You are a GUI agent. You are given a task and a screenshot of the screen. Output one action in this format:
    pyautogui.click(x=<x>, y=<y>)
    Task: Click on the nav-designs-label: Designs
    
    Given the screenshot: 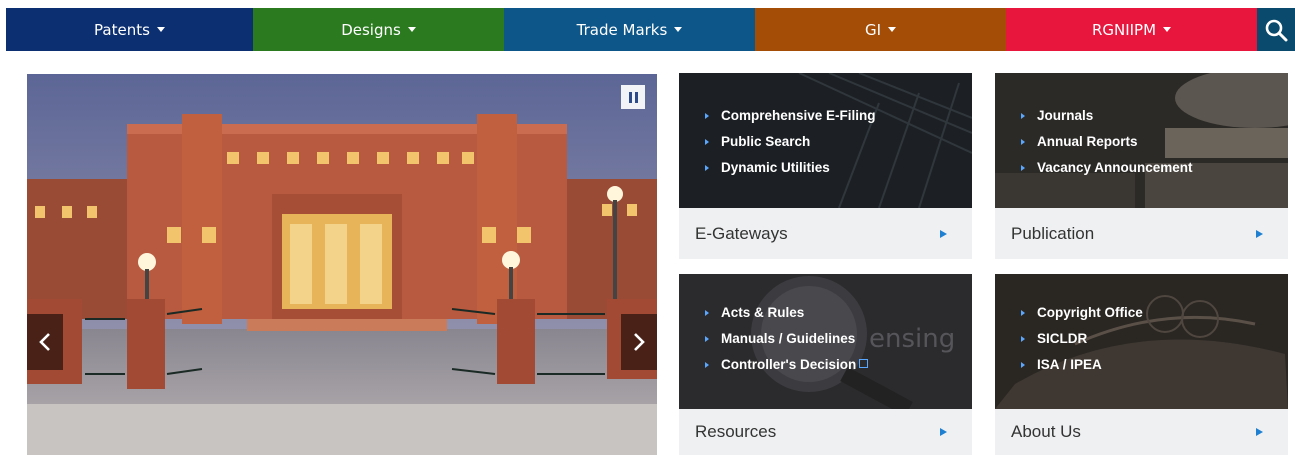 What is the action you would take?
    pyautogui.click(x=371, y=29)
    